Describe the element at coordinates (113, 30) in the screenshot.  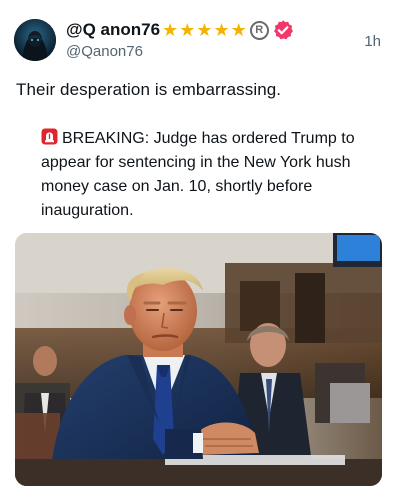
I see `author-display-name: @Q anon76` at that location.